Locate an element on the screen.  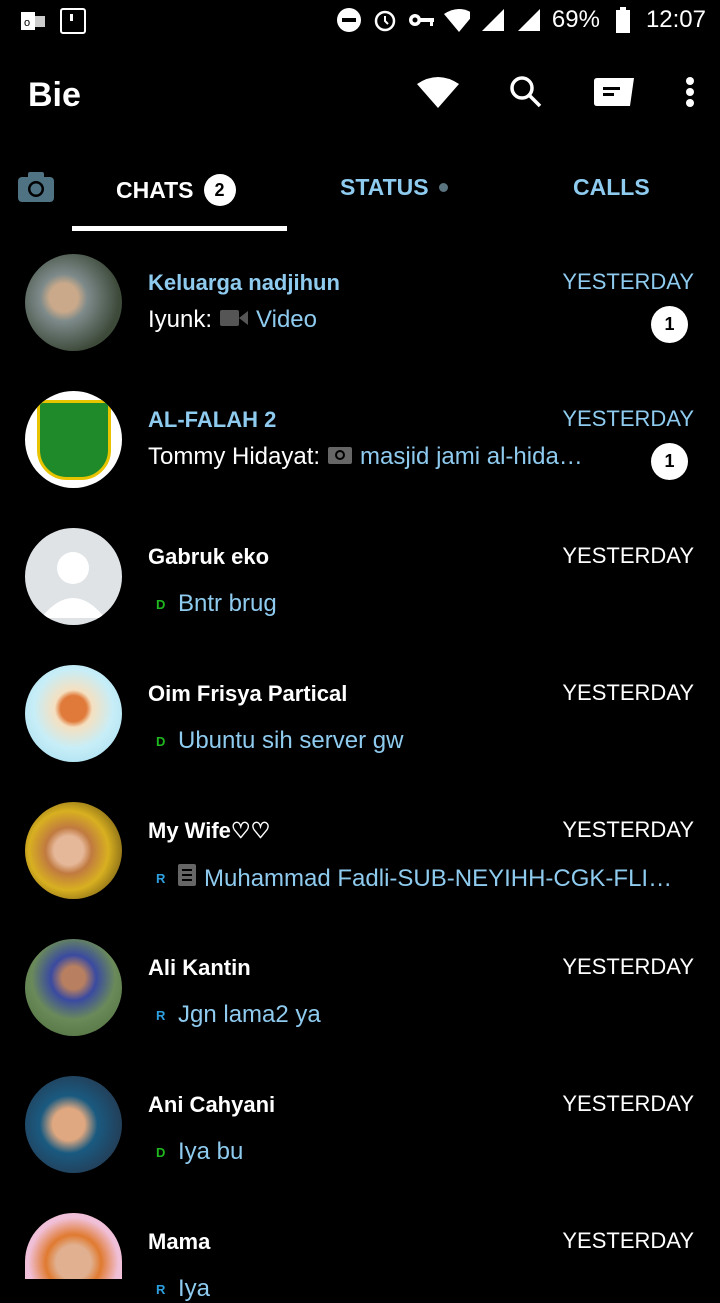
battery-percent: 69% is located at coordinates (575, 19).